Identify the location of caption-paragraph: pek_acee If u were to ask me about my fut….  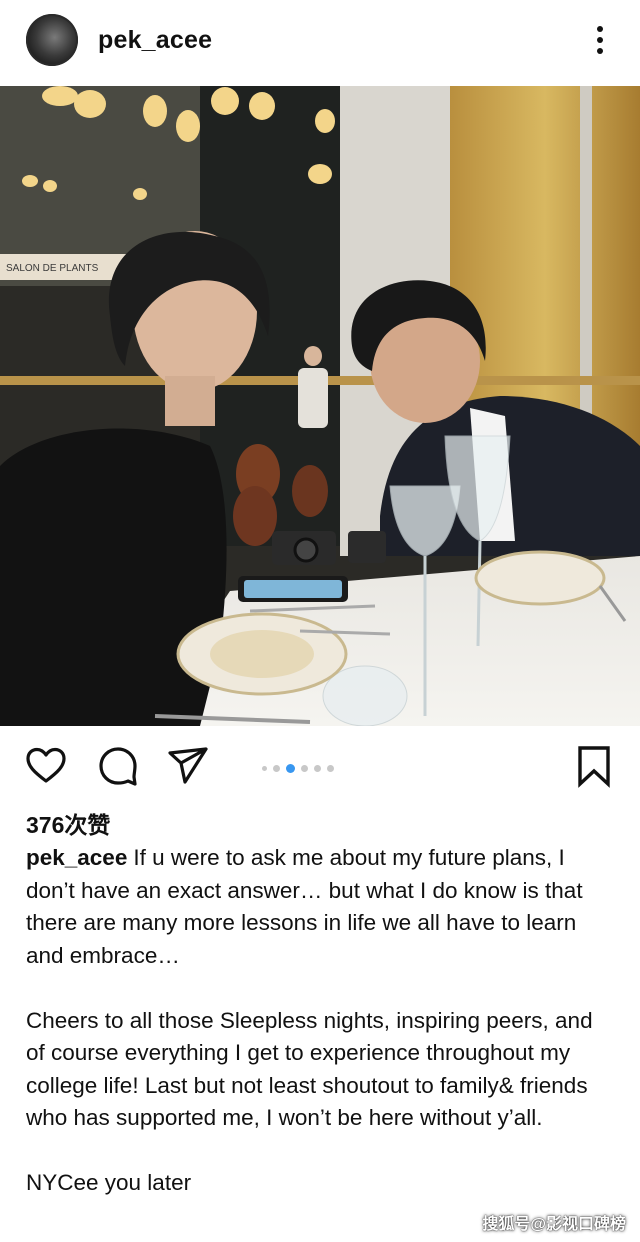
(321, 907).